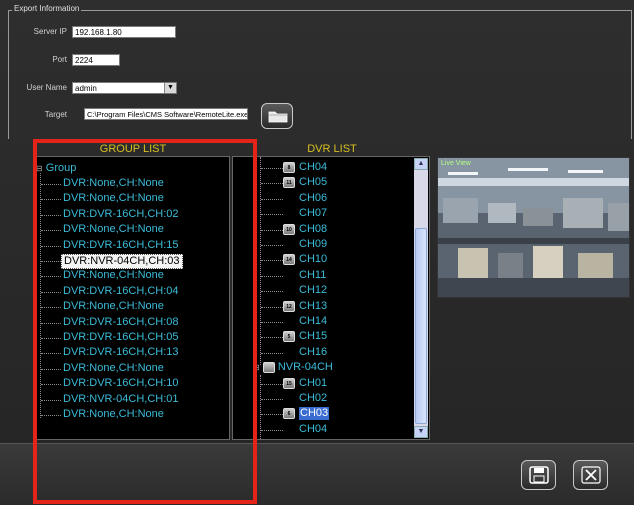  Describe the element at coordinates (312, 275) in the screenshot. I see `dvr-channel-item: CH11` at that location.